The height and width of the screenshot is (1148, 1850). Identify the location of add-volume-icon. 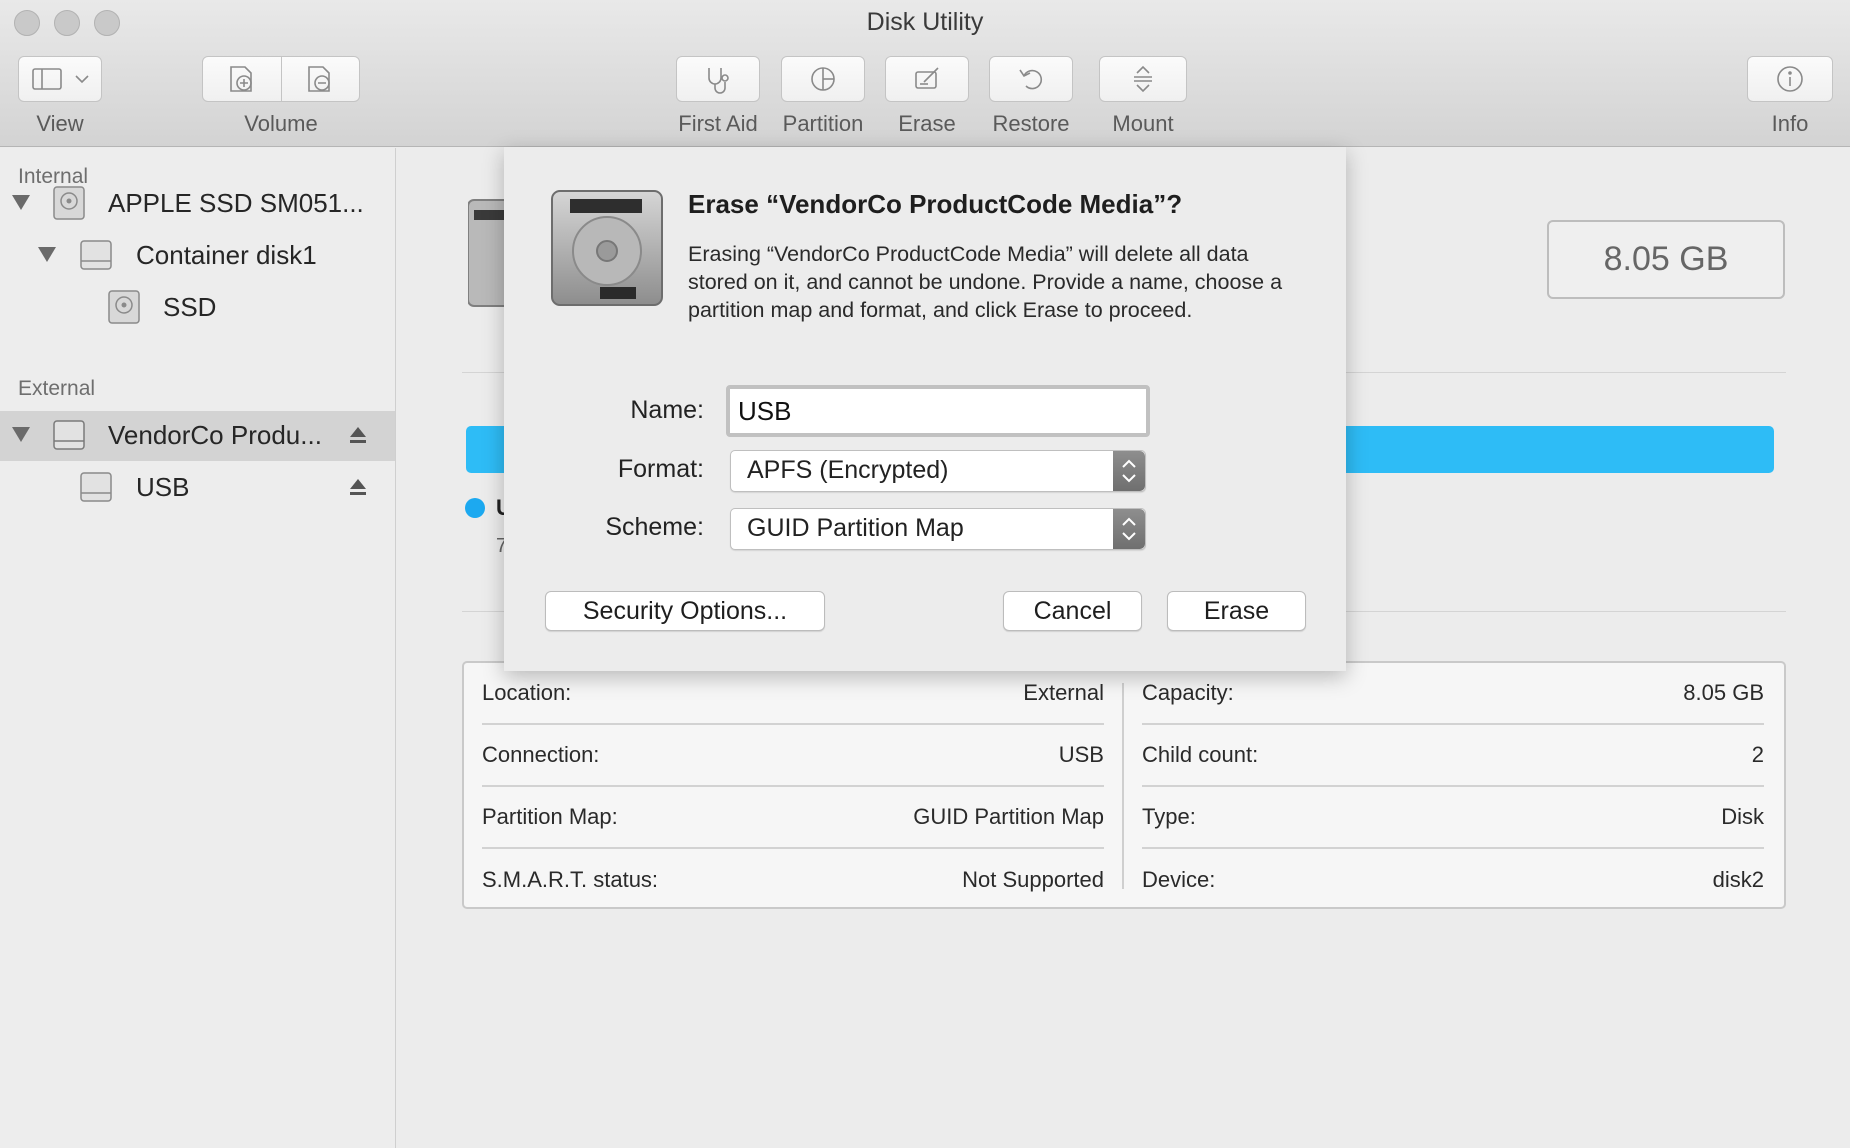
(240, 79).